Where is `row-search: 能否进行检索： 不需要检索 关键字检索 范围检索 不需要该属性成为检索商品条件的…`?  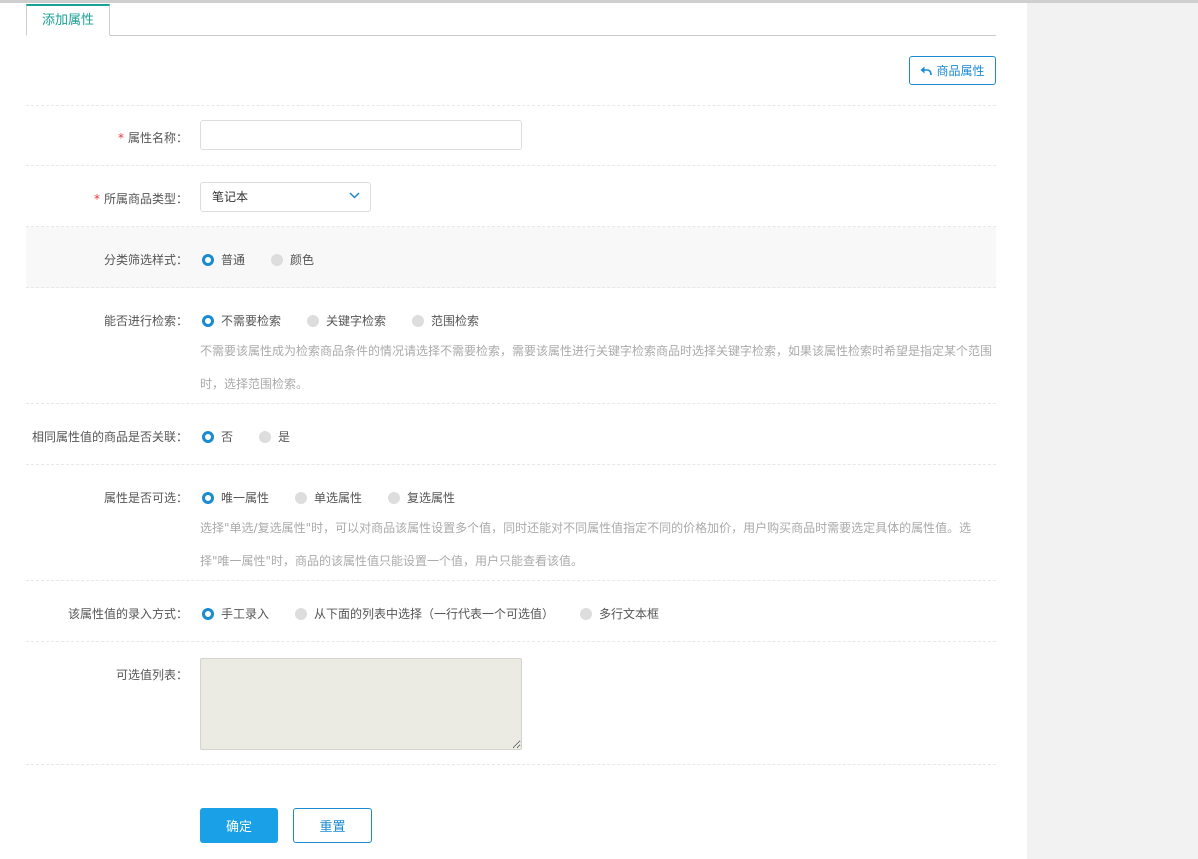 row-search: 能否进行检索： 不需要检索 关键字检索 范围检索 不需要该属性成为检索商品条件的… is located at coordinates (511, 346).